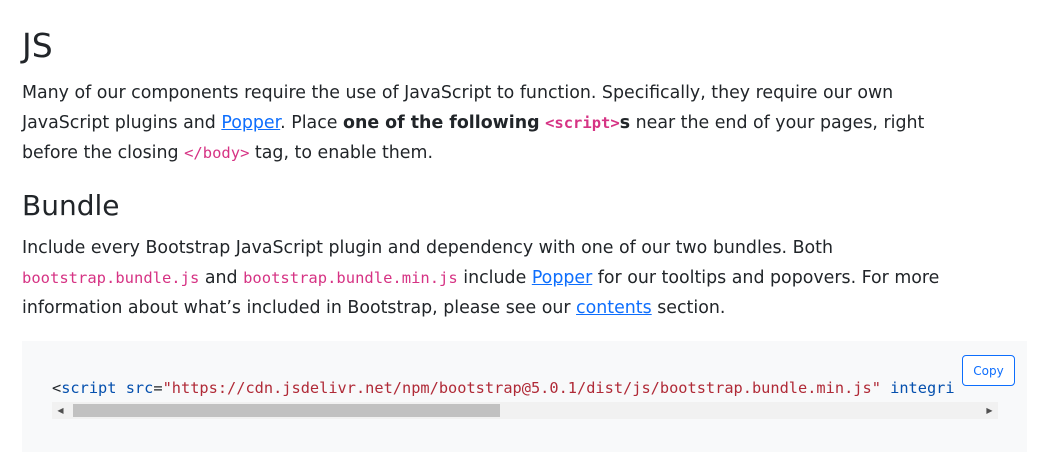 The height and width of the screenshot is (452, 1038). Describe the element at coordinates (311, 123) in the screenshot. I see `text-segment: . Place` at that location.